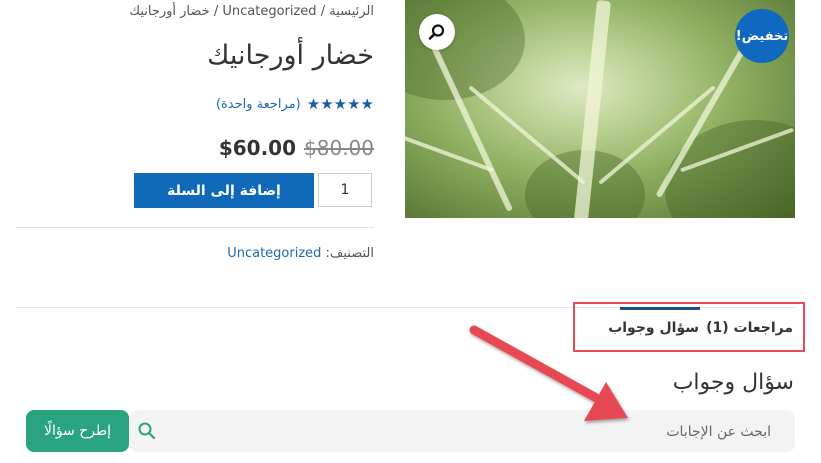 The image size is (821, 463). Describe the element at coordinates (290, 55) in the screenshot. I see `product-title: خضار أورجانيك` at that location.